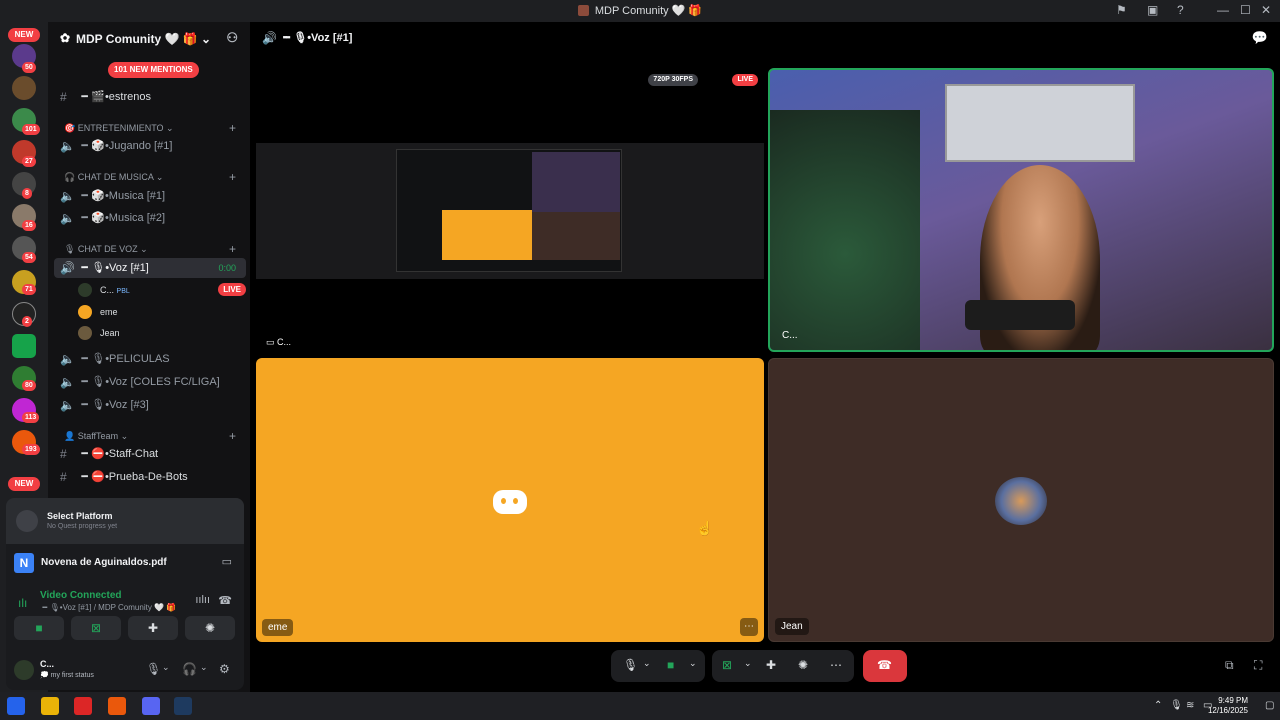  Describe the element at coordinates (150, 97) in the screenshot. I see `channel-estrenos: # ╺╸🎬•estrenos` at that location.